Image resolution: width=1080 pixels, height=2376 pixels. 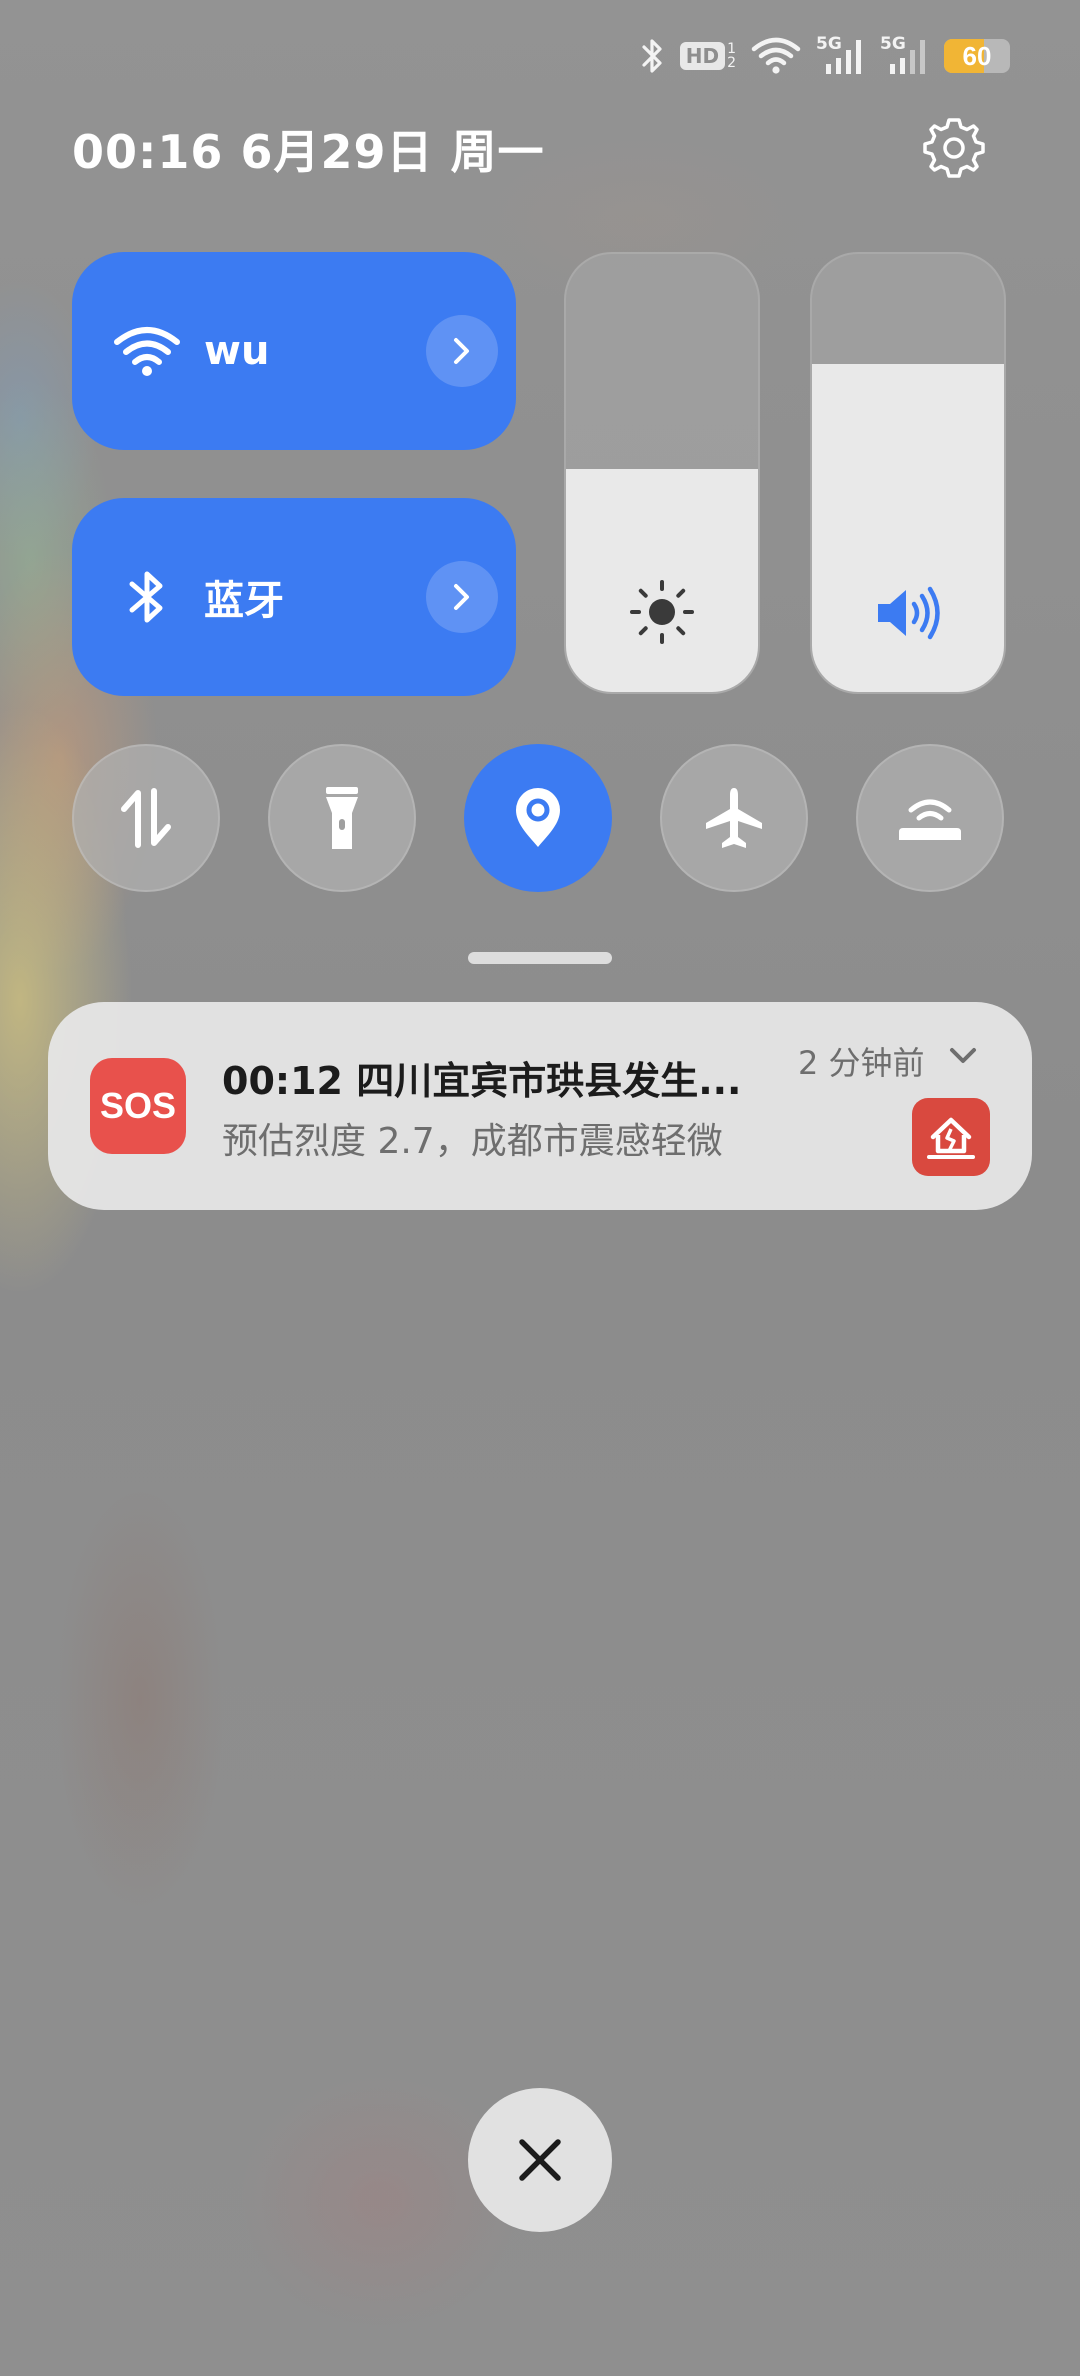 I want to click on hd-icon: HD 1 2, so click(x=707, y=56).